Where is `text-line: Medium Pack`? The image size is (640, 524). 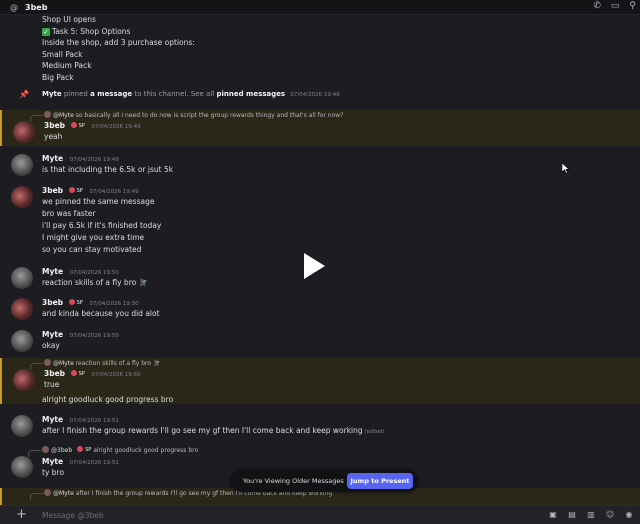 text-line: Medium Pack is located at coordinates (67, 65).